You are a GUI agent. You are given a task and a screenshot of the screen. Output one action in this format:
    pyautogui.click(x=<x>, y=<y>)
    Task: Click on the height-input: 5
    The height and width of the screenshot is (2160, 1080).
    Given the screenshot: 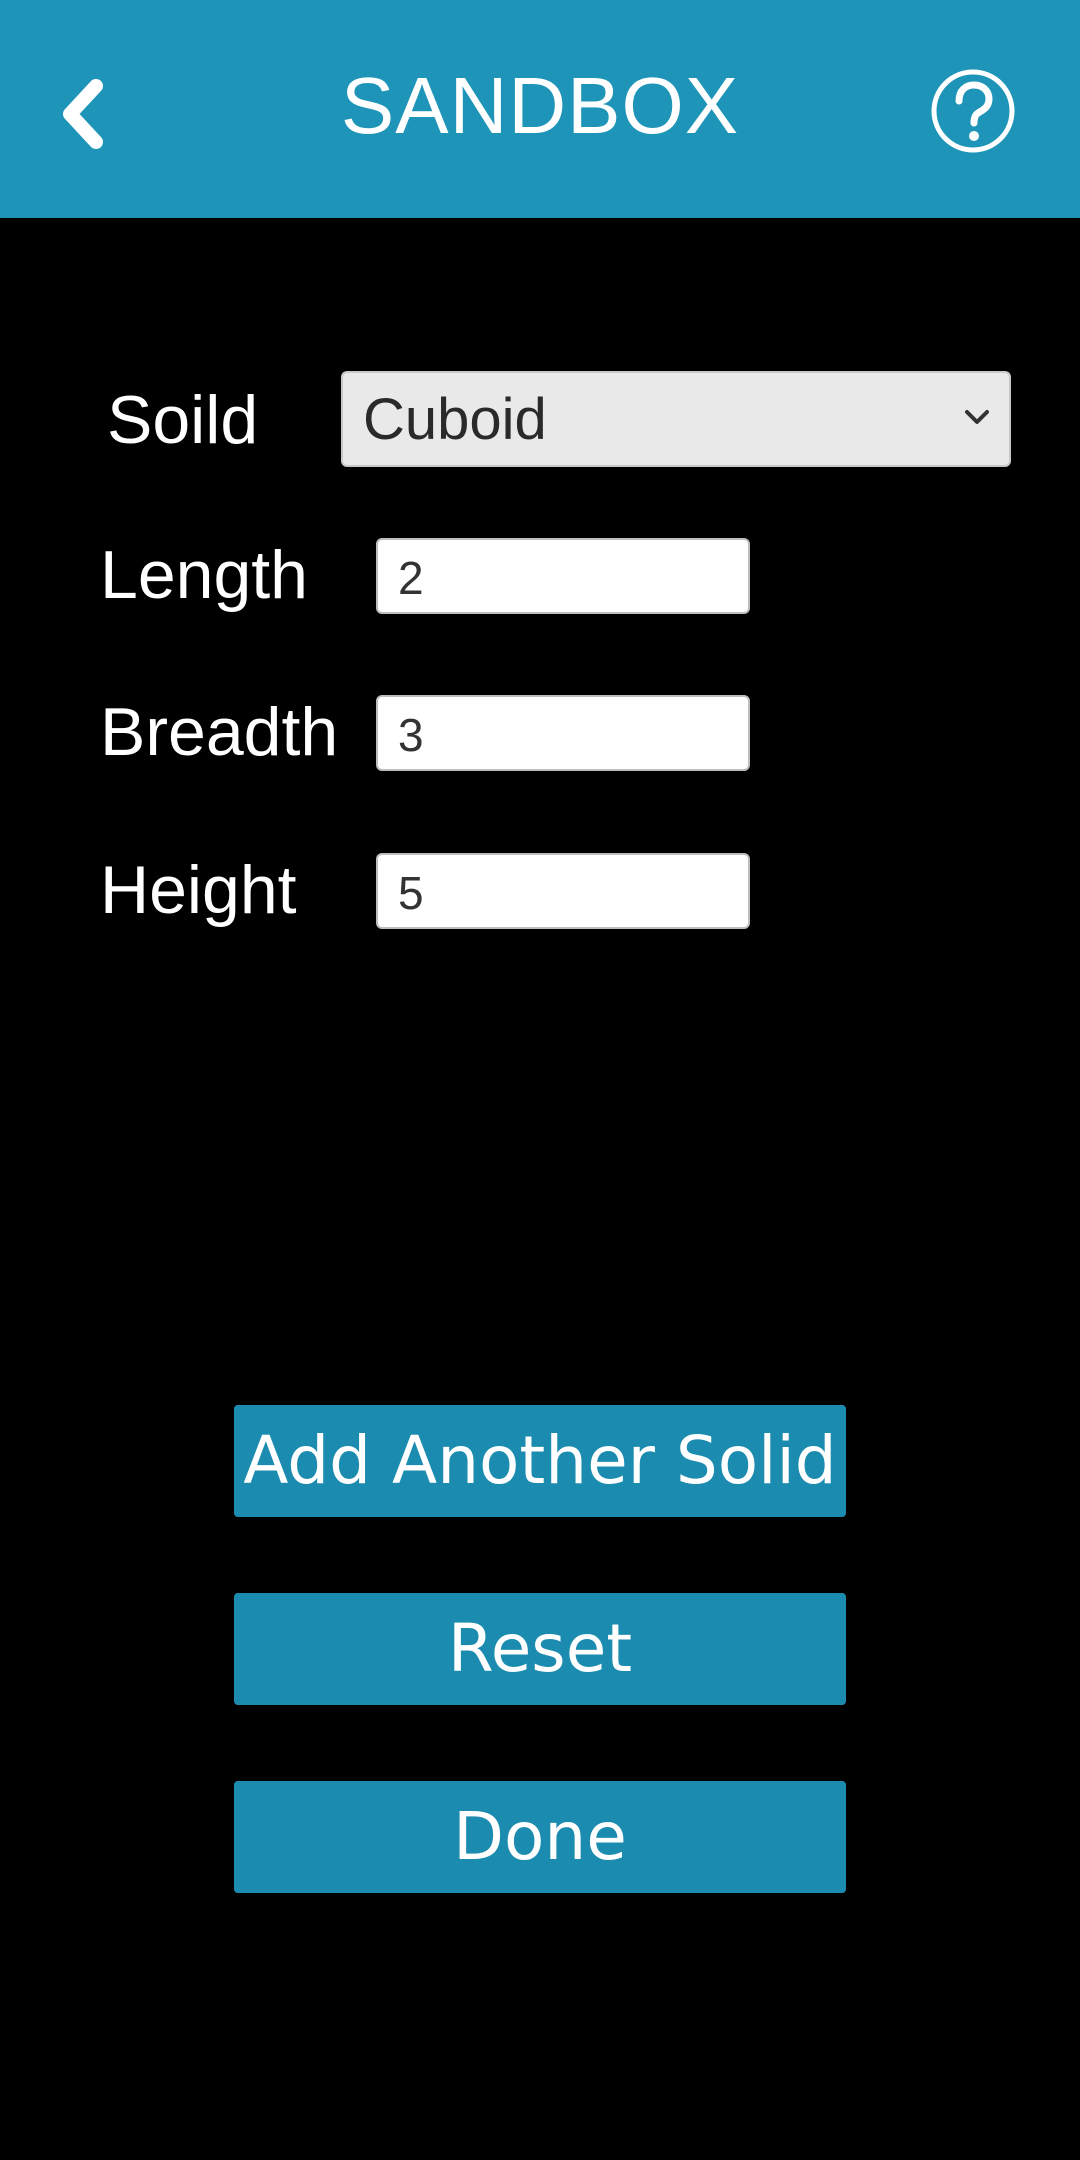 What is the action you would take?
    pyautogui.click(x=563, y=891)
    